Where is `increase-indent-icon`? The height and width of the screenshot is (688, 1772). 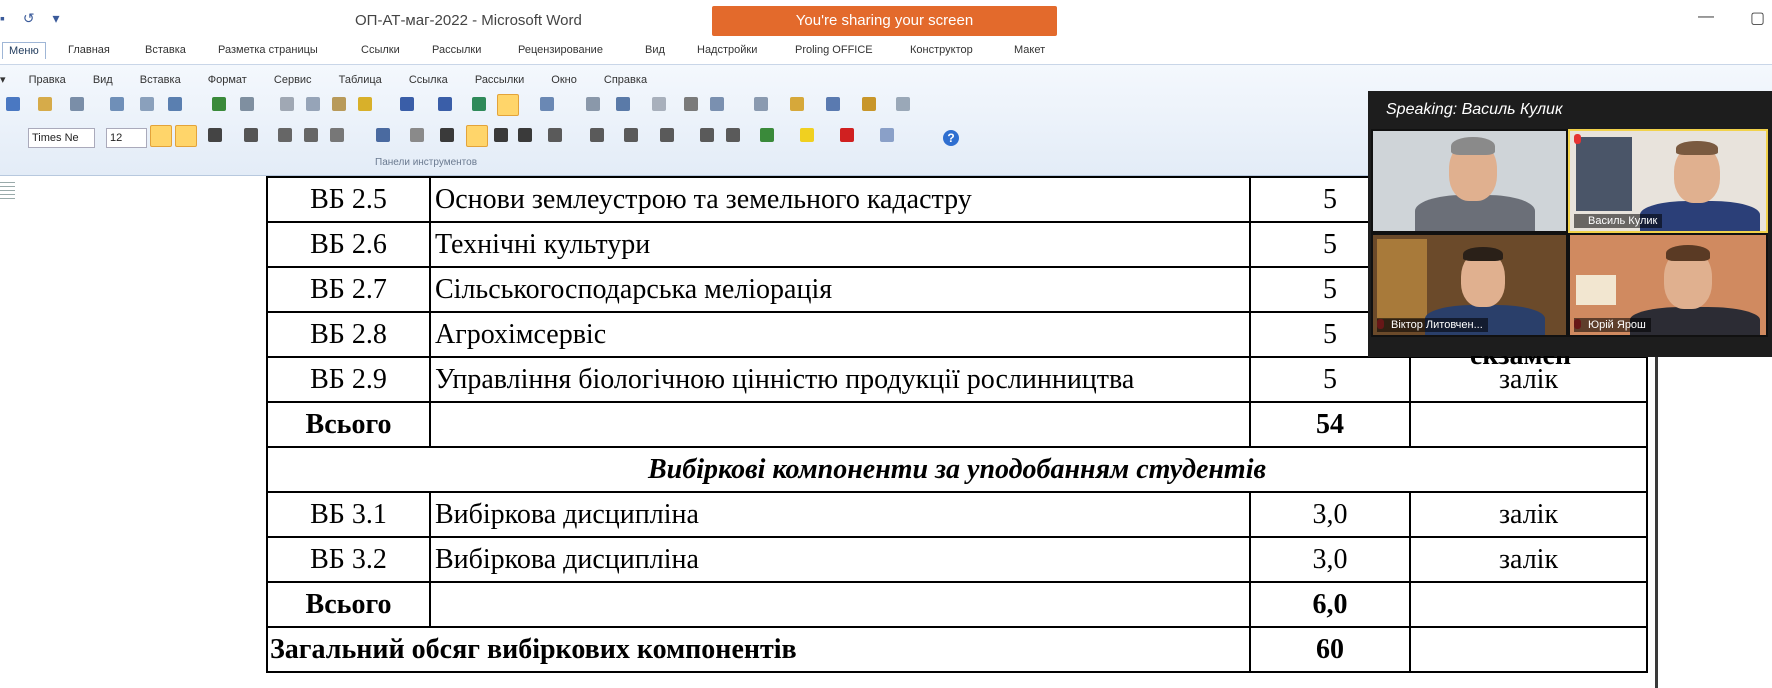 increase-indent-icon is located at coordinates (733, 135).